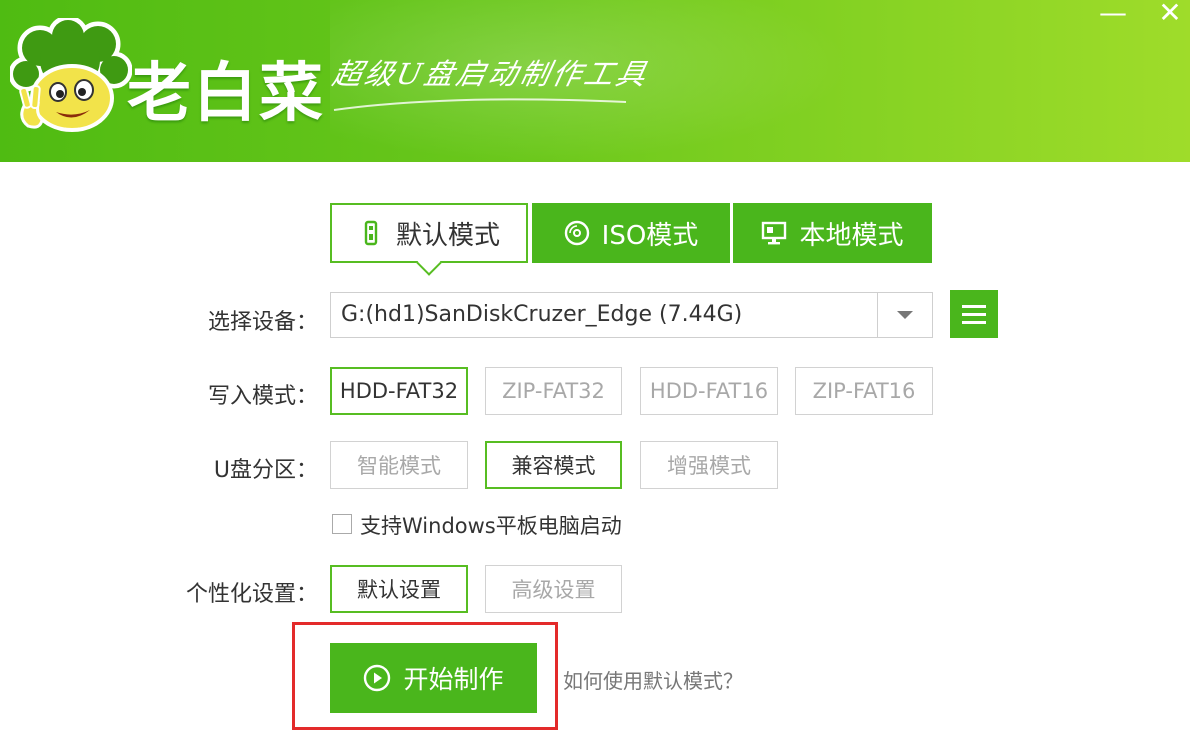 The width and height of the screenshot is (1190, 730). Describe the element at coordinates (1170, 15) in the screenshot. I see `close-button: ✕` at that location.